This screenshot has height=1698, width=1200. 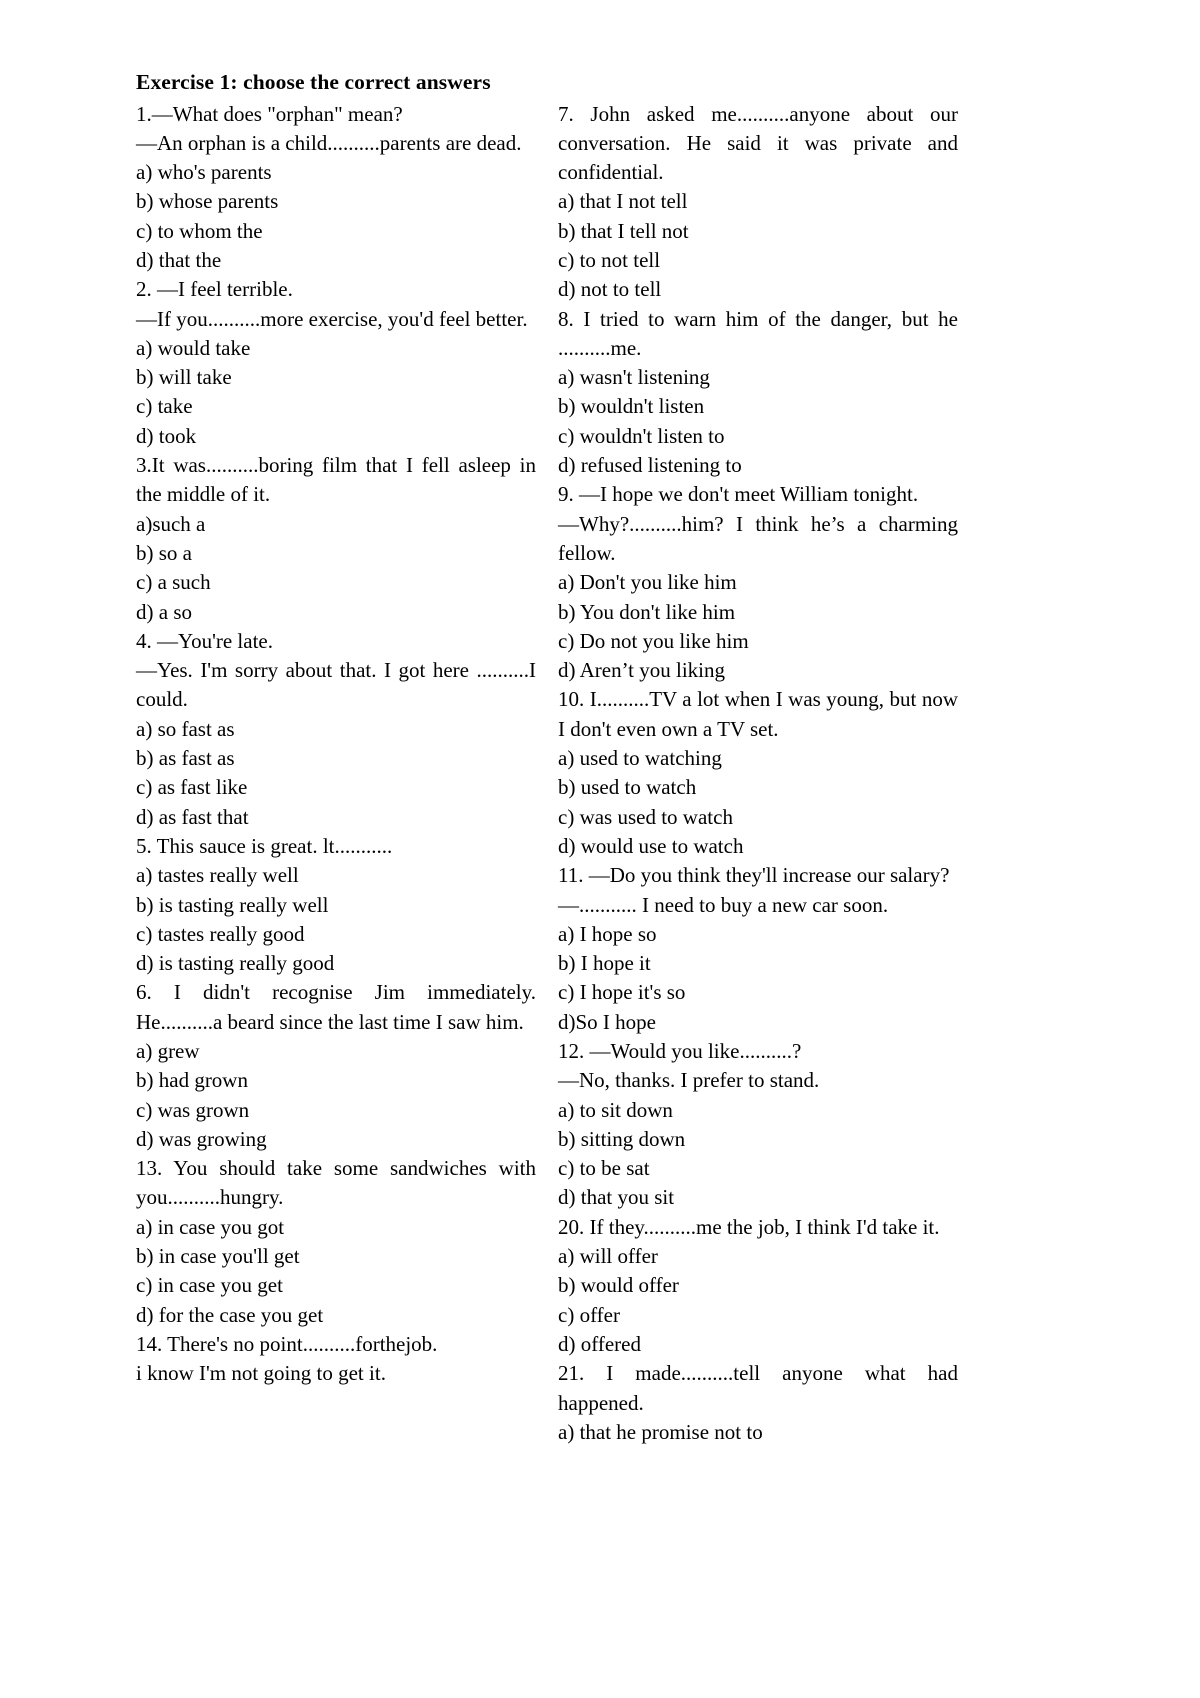 What do you see at coordinates (645, 816) in the screenshot?
I see `answer-option: c) was used to watch` at bounding box center [645, 816].